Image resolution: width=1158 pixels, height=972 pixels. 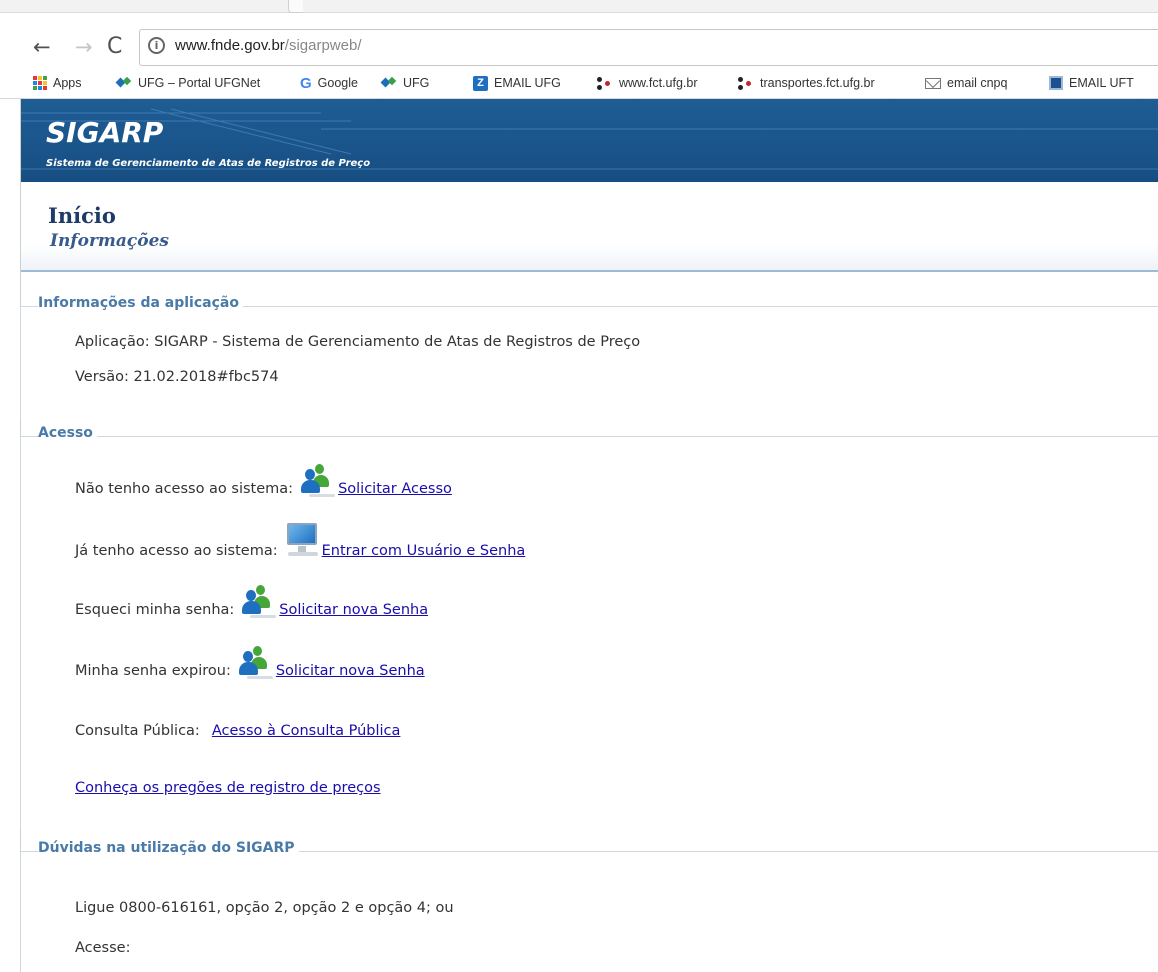 I want to click on bookmark-fct: www.fct.ufg.br, so click(x=647, y=83).